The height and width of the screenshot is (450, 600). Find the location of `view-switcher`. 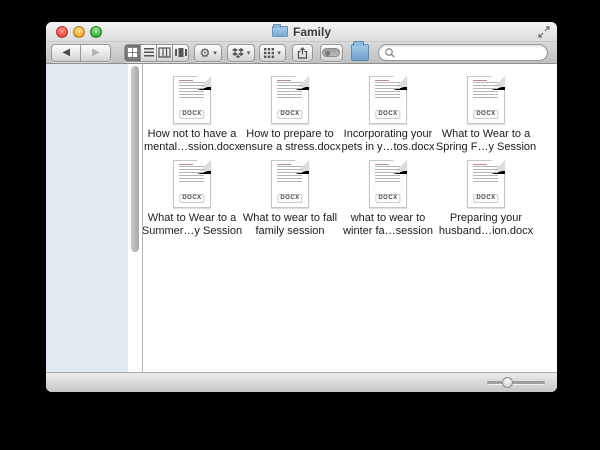

view-switcher is located at coordinates (157, 52).